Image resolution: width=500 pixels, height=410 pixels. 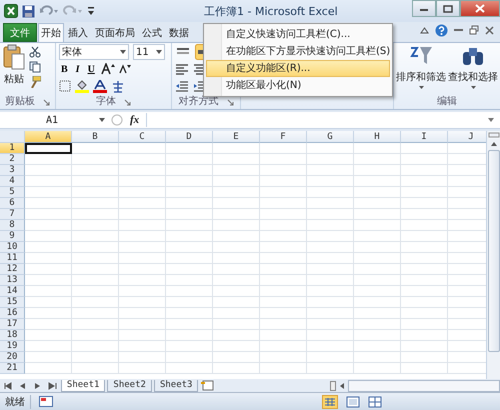 I want to click on name-box: A1, so click(x=55, y=120).